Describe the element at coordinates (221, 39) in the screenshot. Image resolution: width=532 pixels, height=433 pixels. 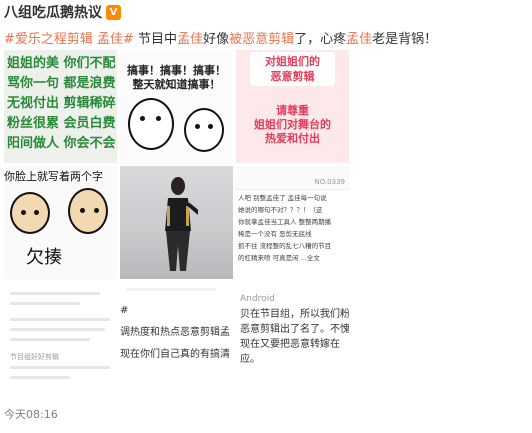
I see `post-text: #爱乐之程剪辑 孟佳# 节目中孟佳好像被恶意剪辑了，心疼孟佳老是背锅！` at that location.